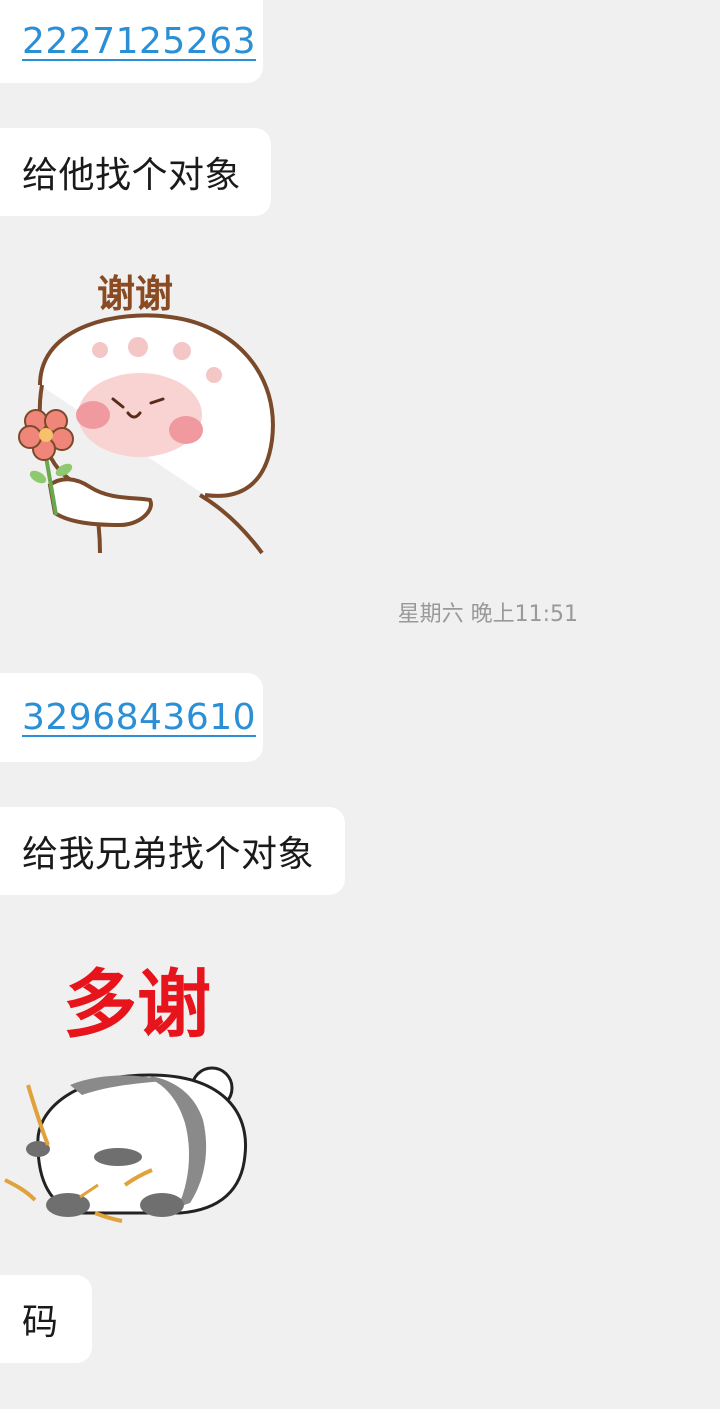  I want to click on thank-you-sticker-icon: 谢谢, so click(146, 413).